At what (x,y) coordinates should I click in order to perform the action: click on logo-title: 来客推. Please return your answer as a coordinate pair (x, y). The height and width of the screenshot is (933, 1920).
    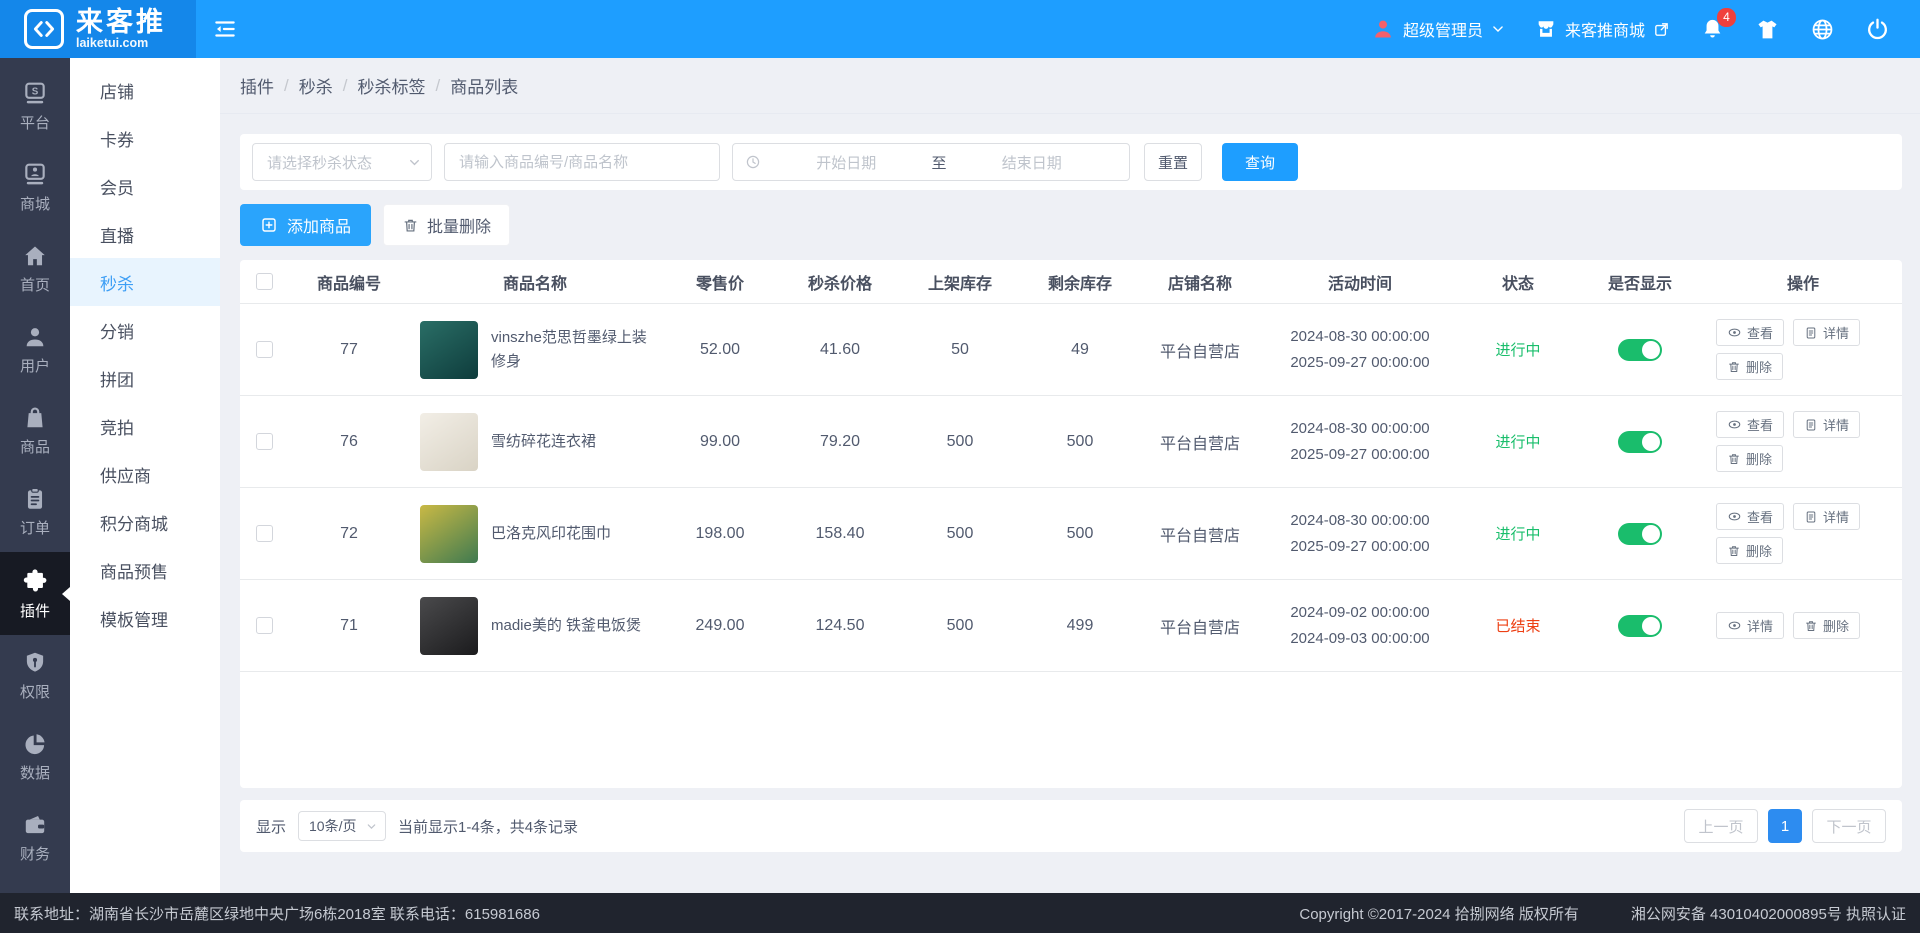
    Looking at the image, I should click on (121, 21).